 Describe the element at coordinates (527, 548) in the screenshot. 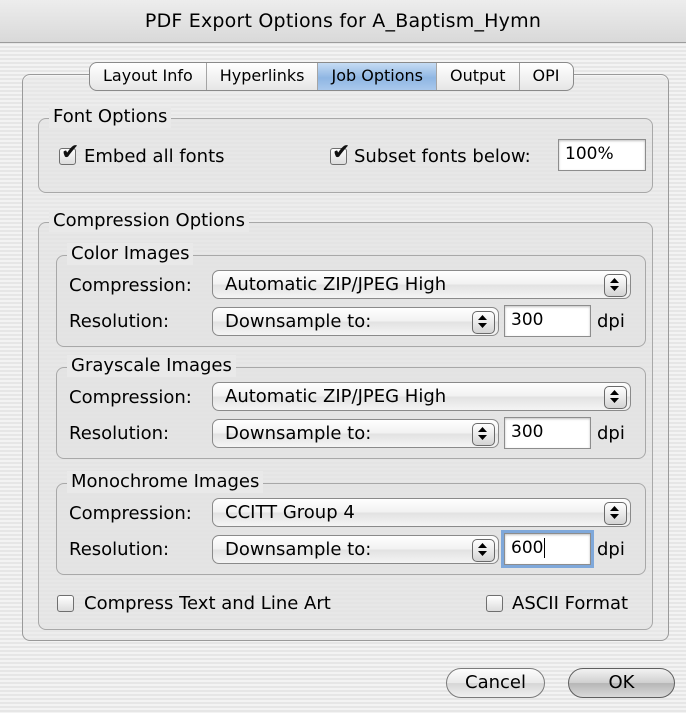

I see `monochrome-dpi-value: 600` at that location.